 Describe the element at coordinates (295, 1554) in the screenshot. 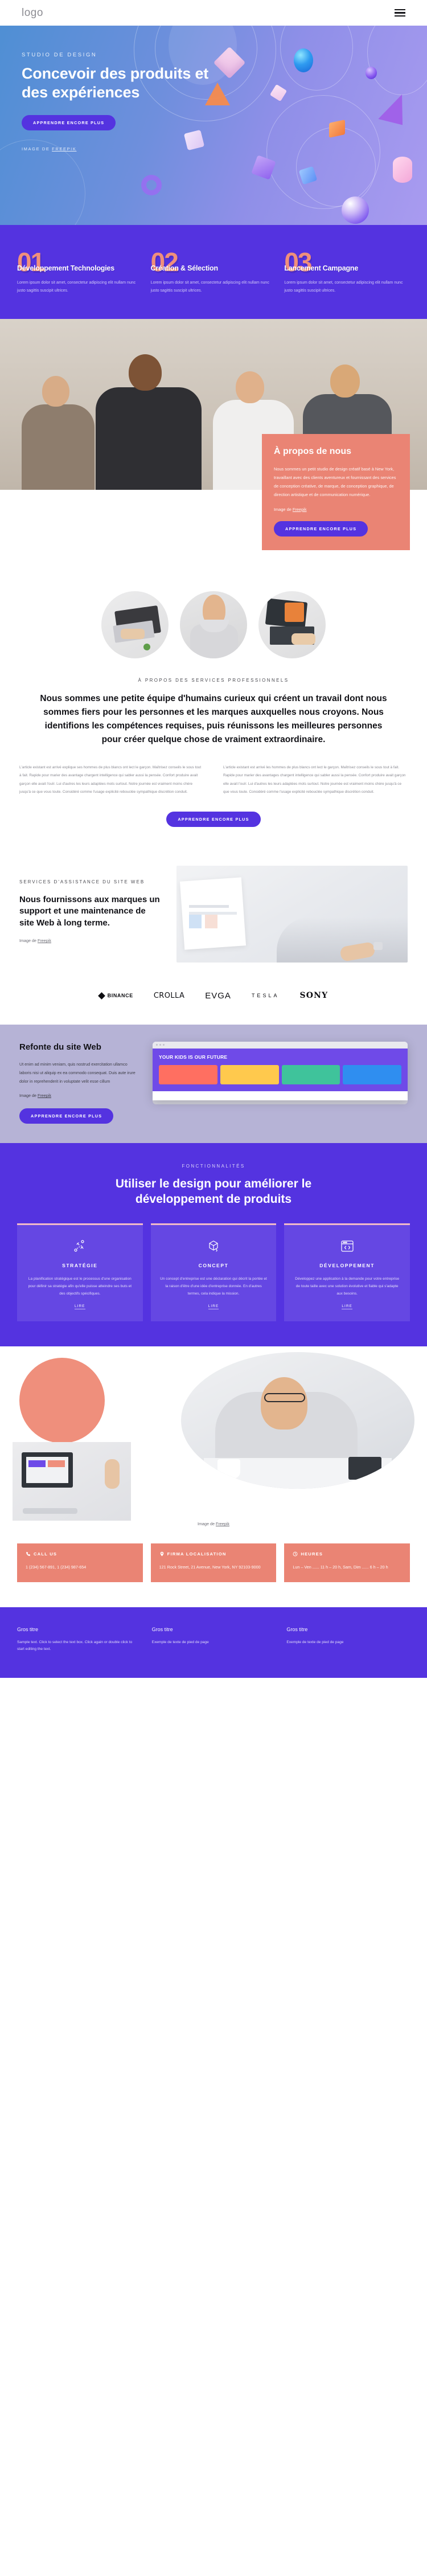

I see `clock-icon` at that location.